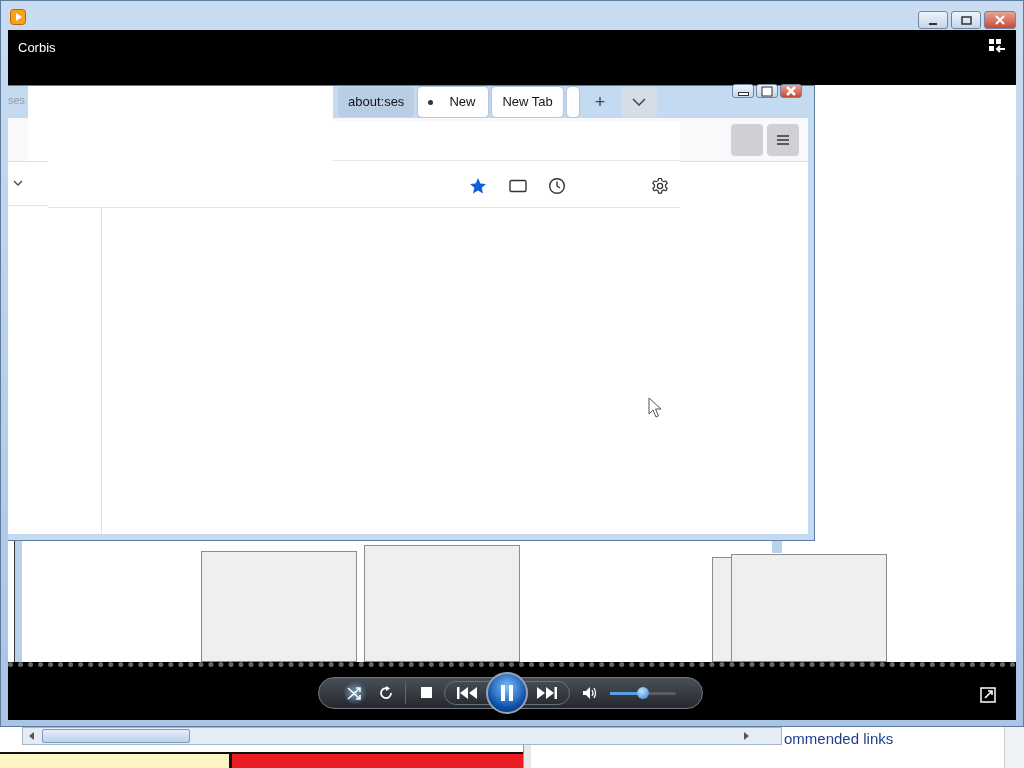 Image resolution: width=1024 pixels, height=768 pixels. What do you see at coordinates (660, 186) in the screenshot?
I see `settings-icon` at bounding box center [660, 186].